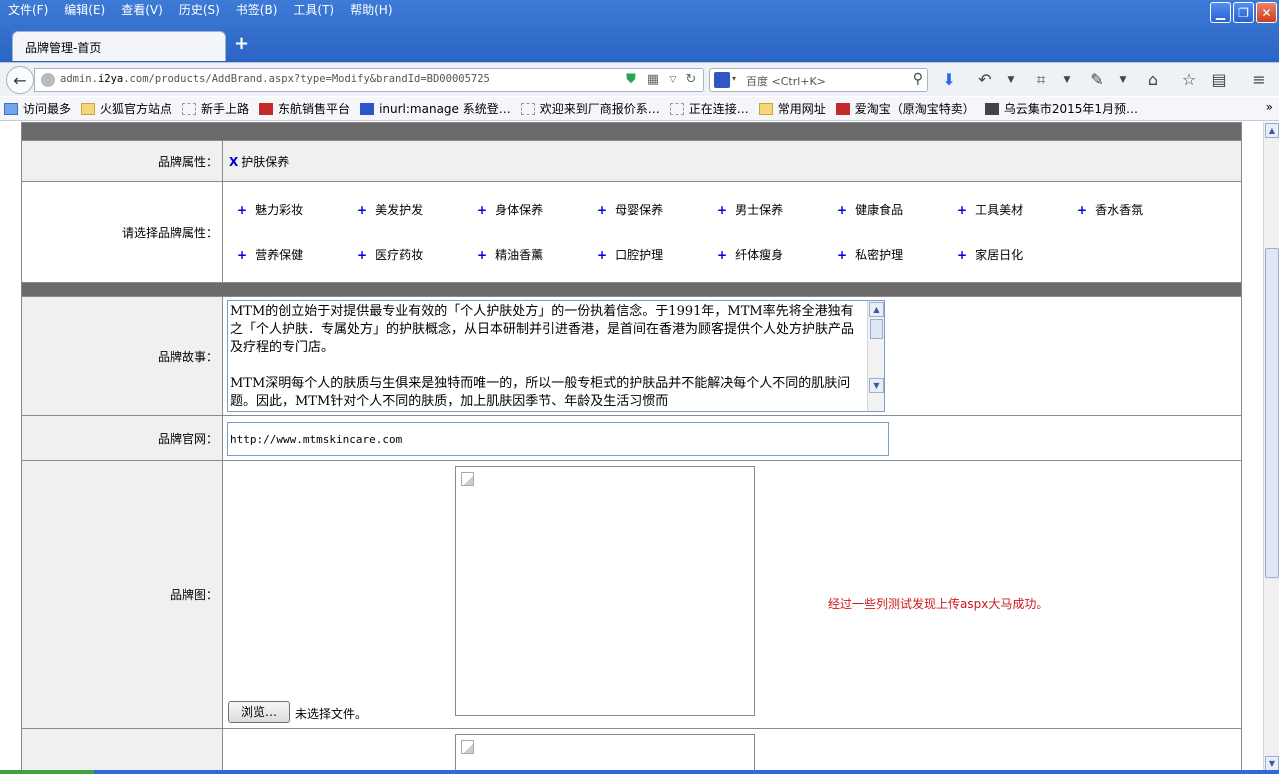 The image size is (1279, 774). I want to click on broken-image-icon, so click(467, 747).